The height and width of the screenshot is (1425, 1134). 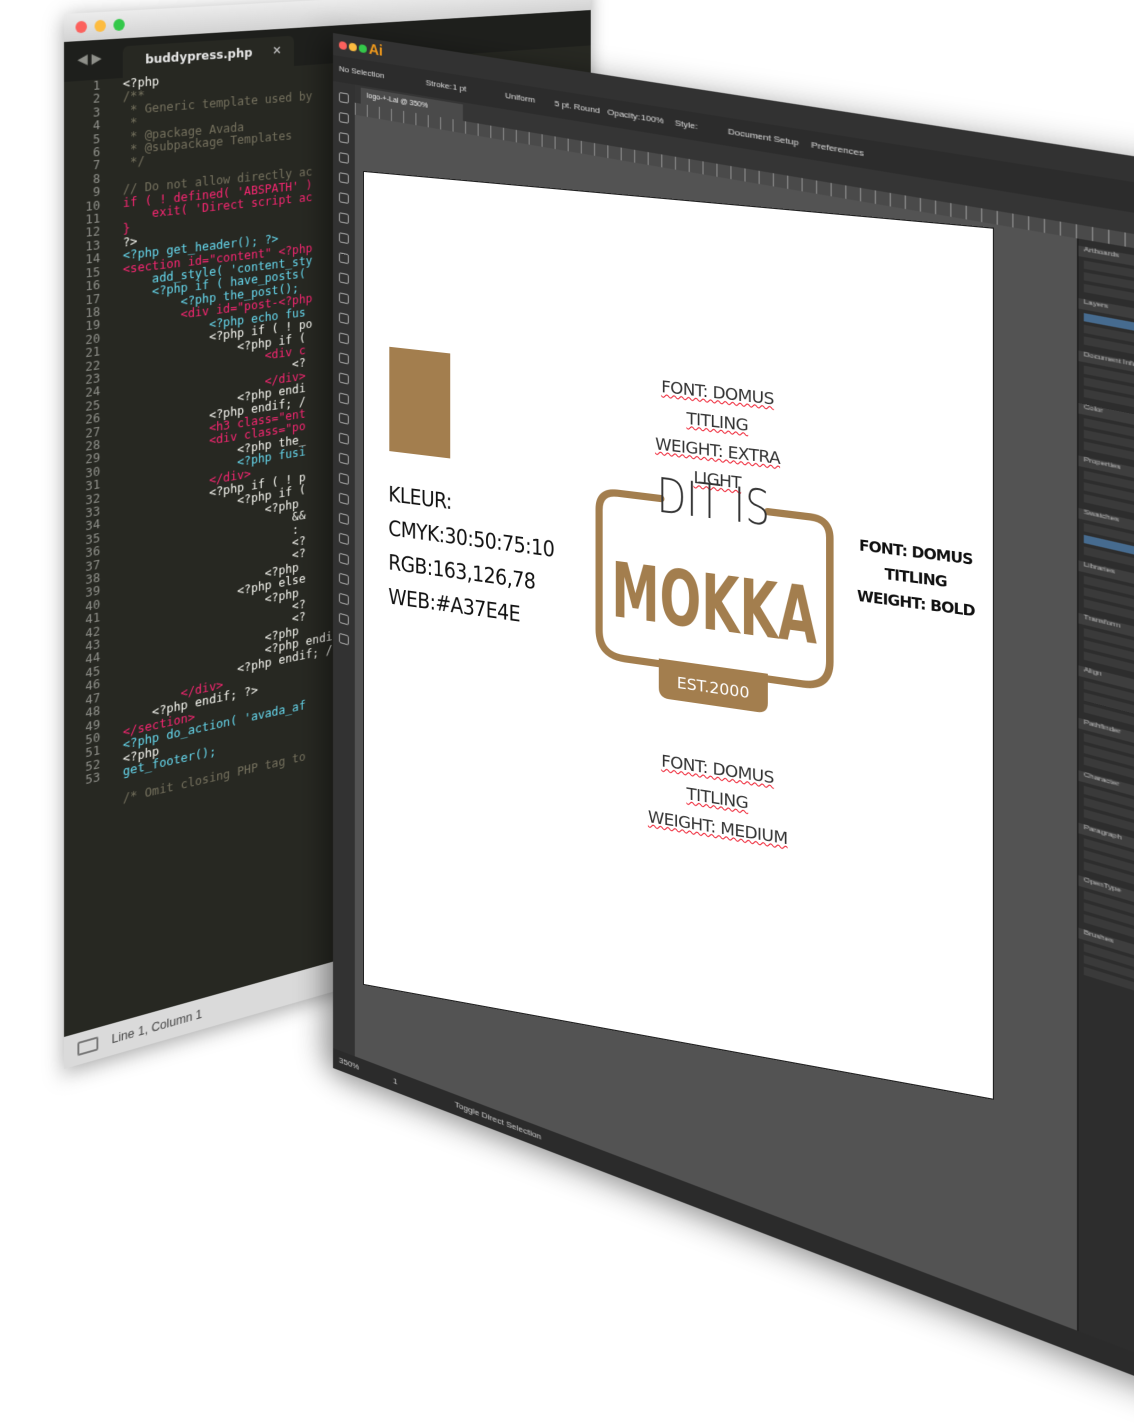 What do you see at coordinates (344, 639) in the screenshot?
I see `zoom-tool-icon` at bounding box center [344, 639].